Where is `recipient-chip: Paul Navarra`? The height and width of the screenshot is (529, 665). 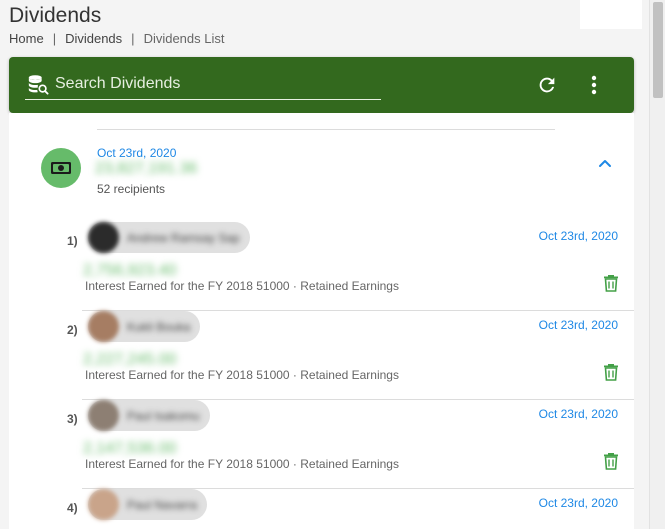 recipient-chip: Paul Navarra is located at coordinates (148, 504).